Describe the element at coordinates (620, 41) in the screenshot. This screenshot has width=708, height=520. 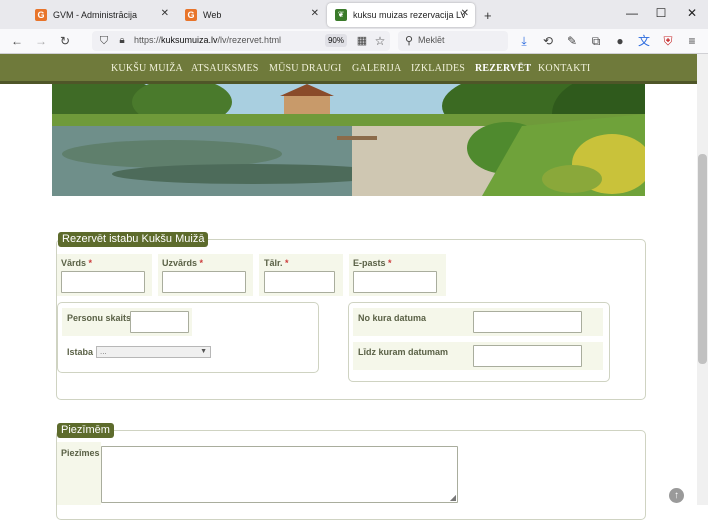
I see `extension-avatar-icon: ●` at that location.